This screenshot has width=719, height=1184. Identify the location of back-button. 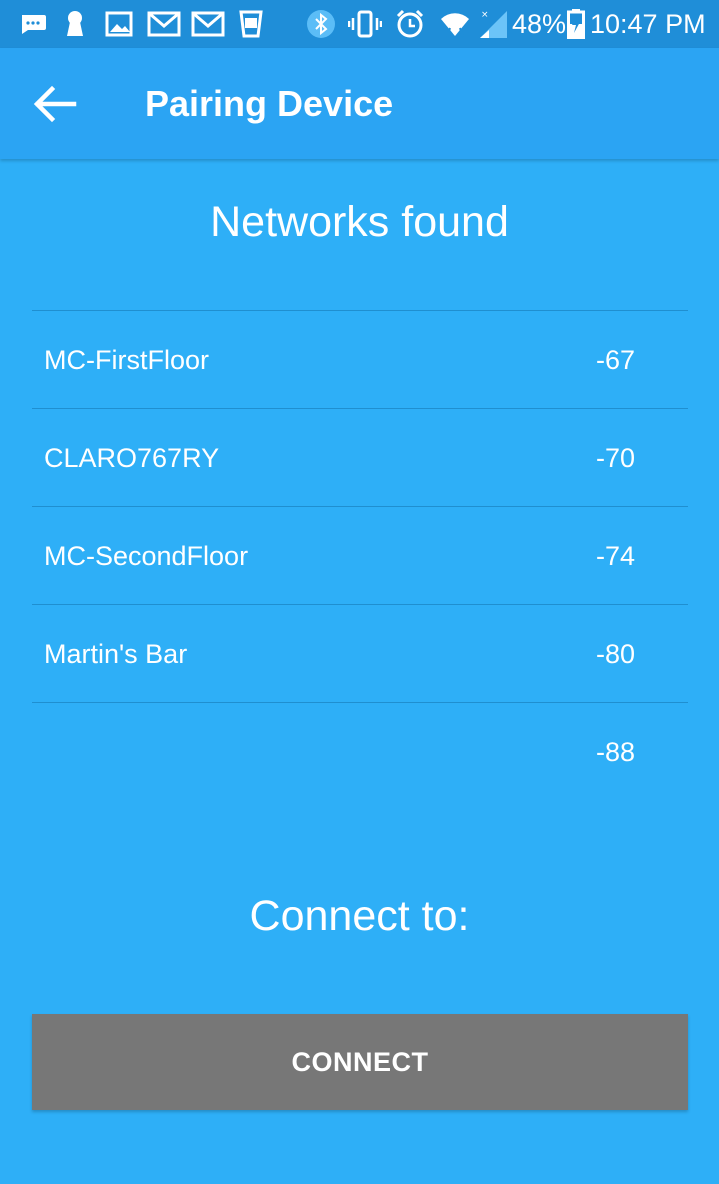
(56, 104).